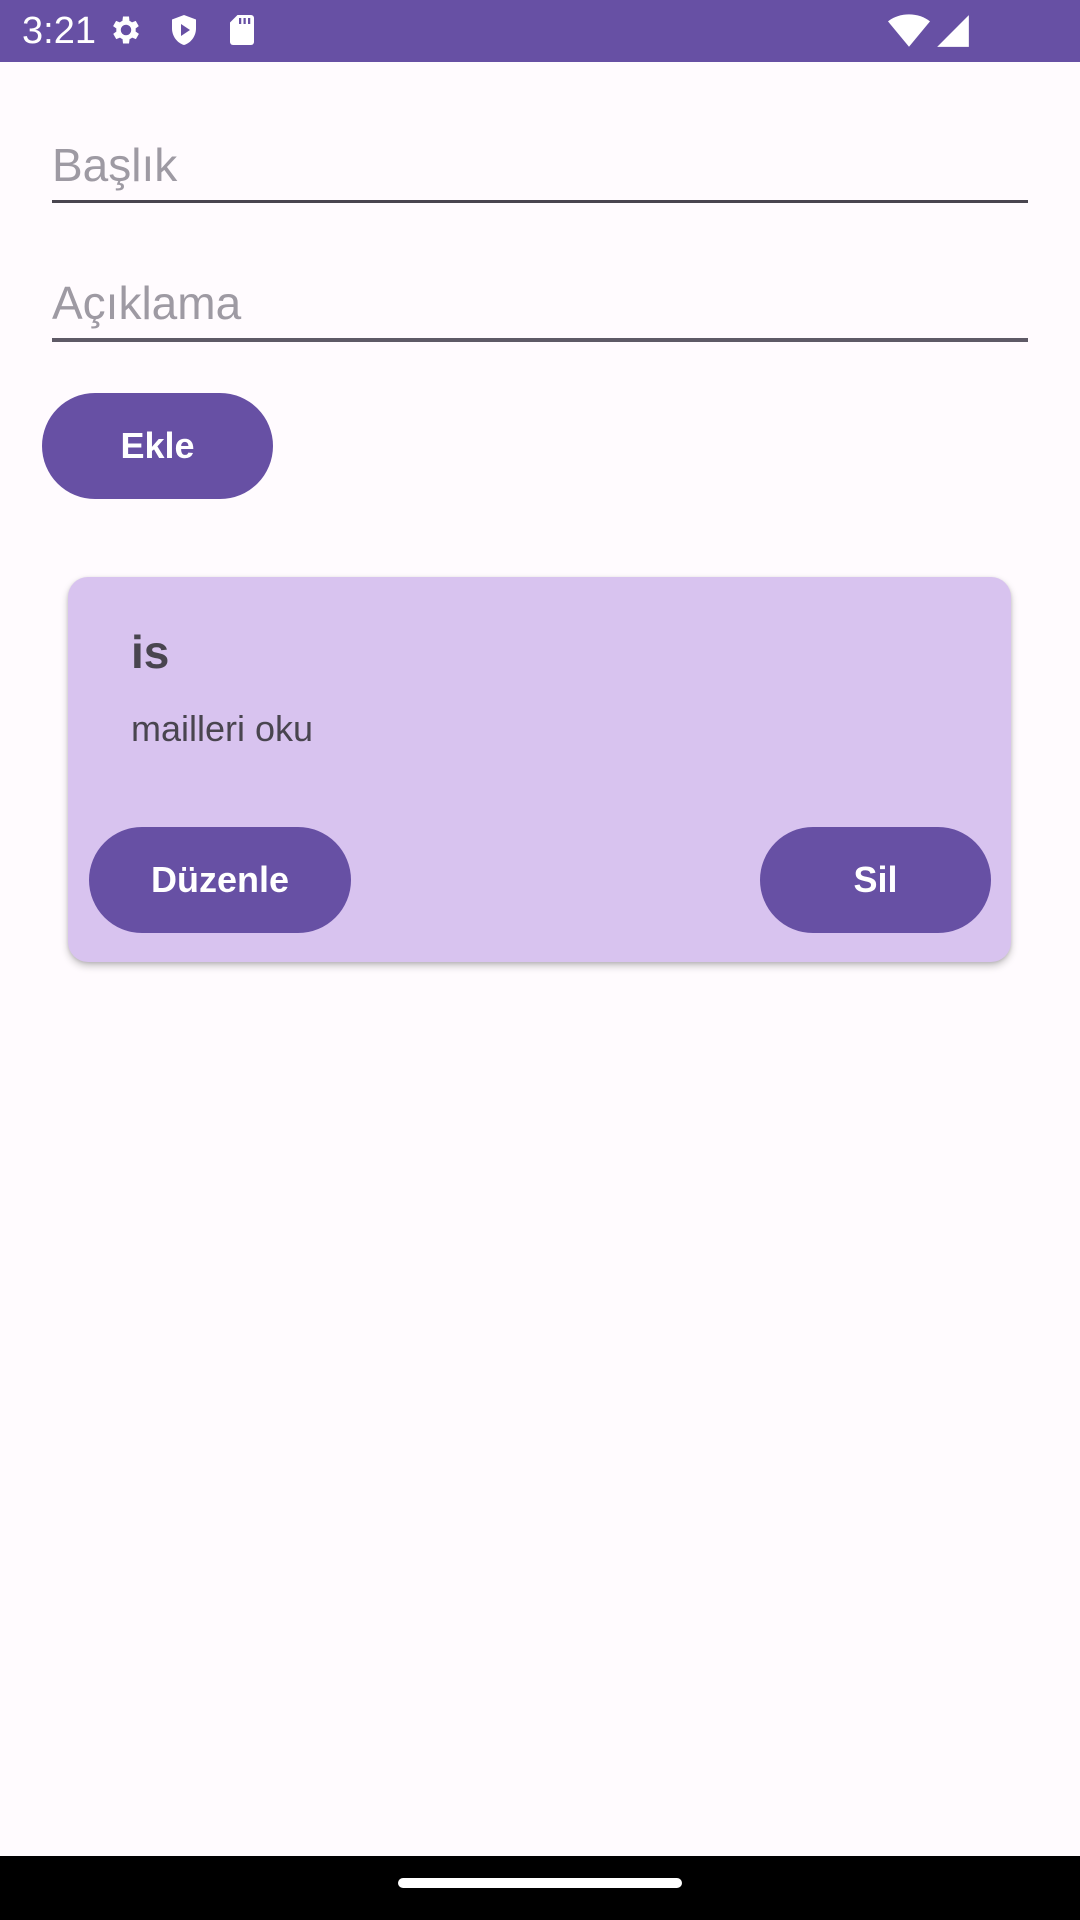  Describe the element at coordinates (184, 30) in the screenshot. I see `shield-play-icon` at that location.